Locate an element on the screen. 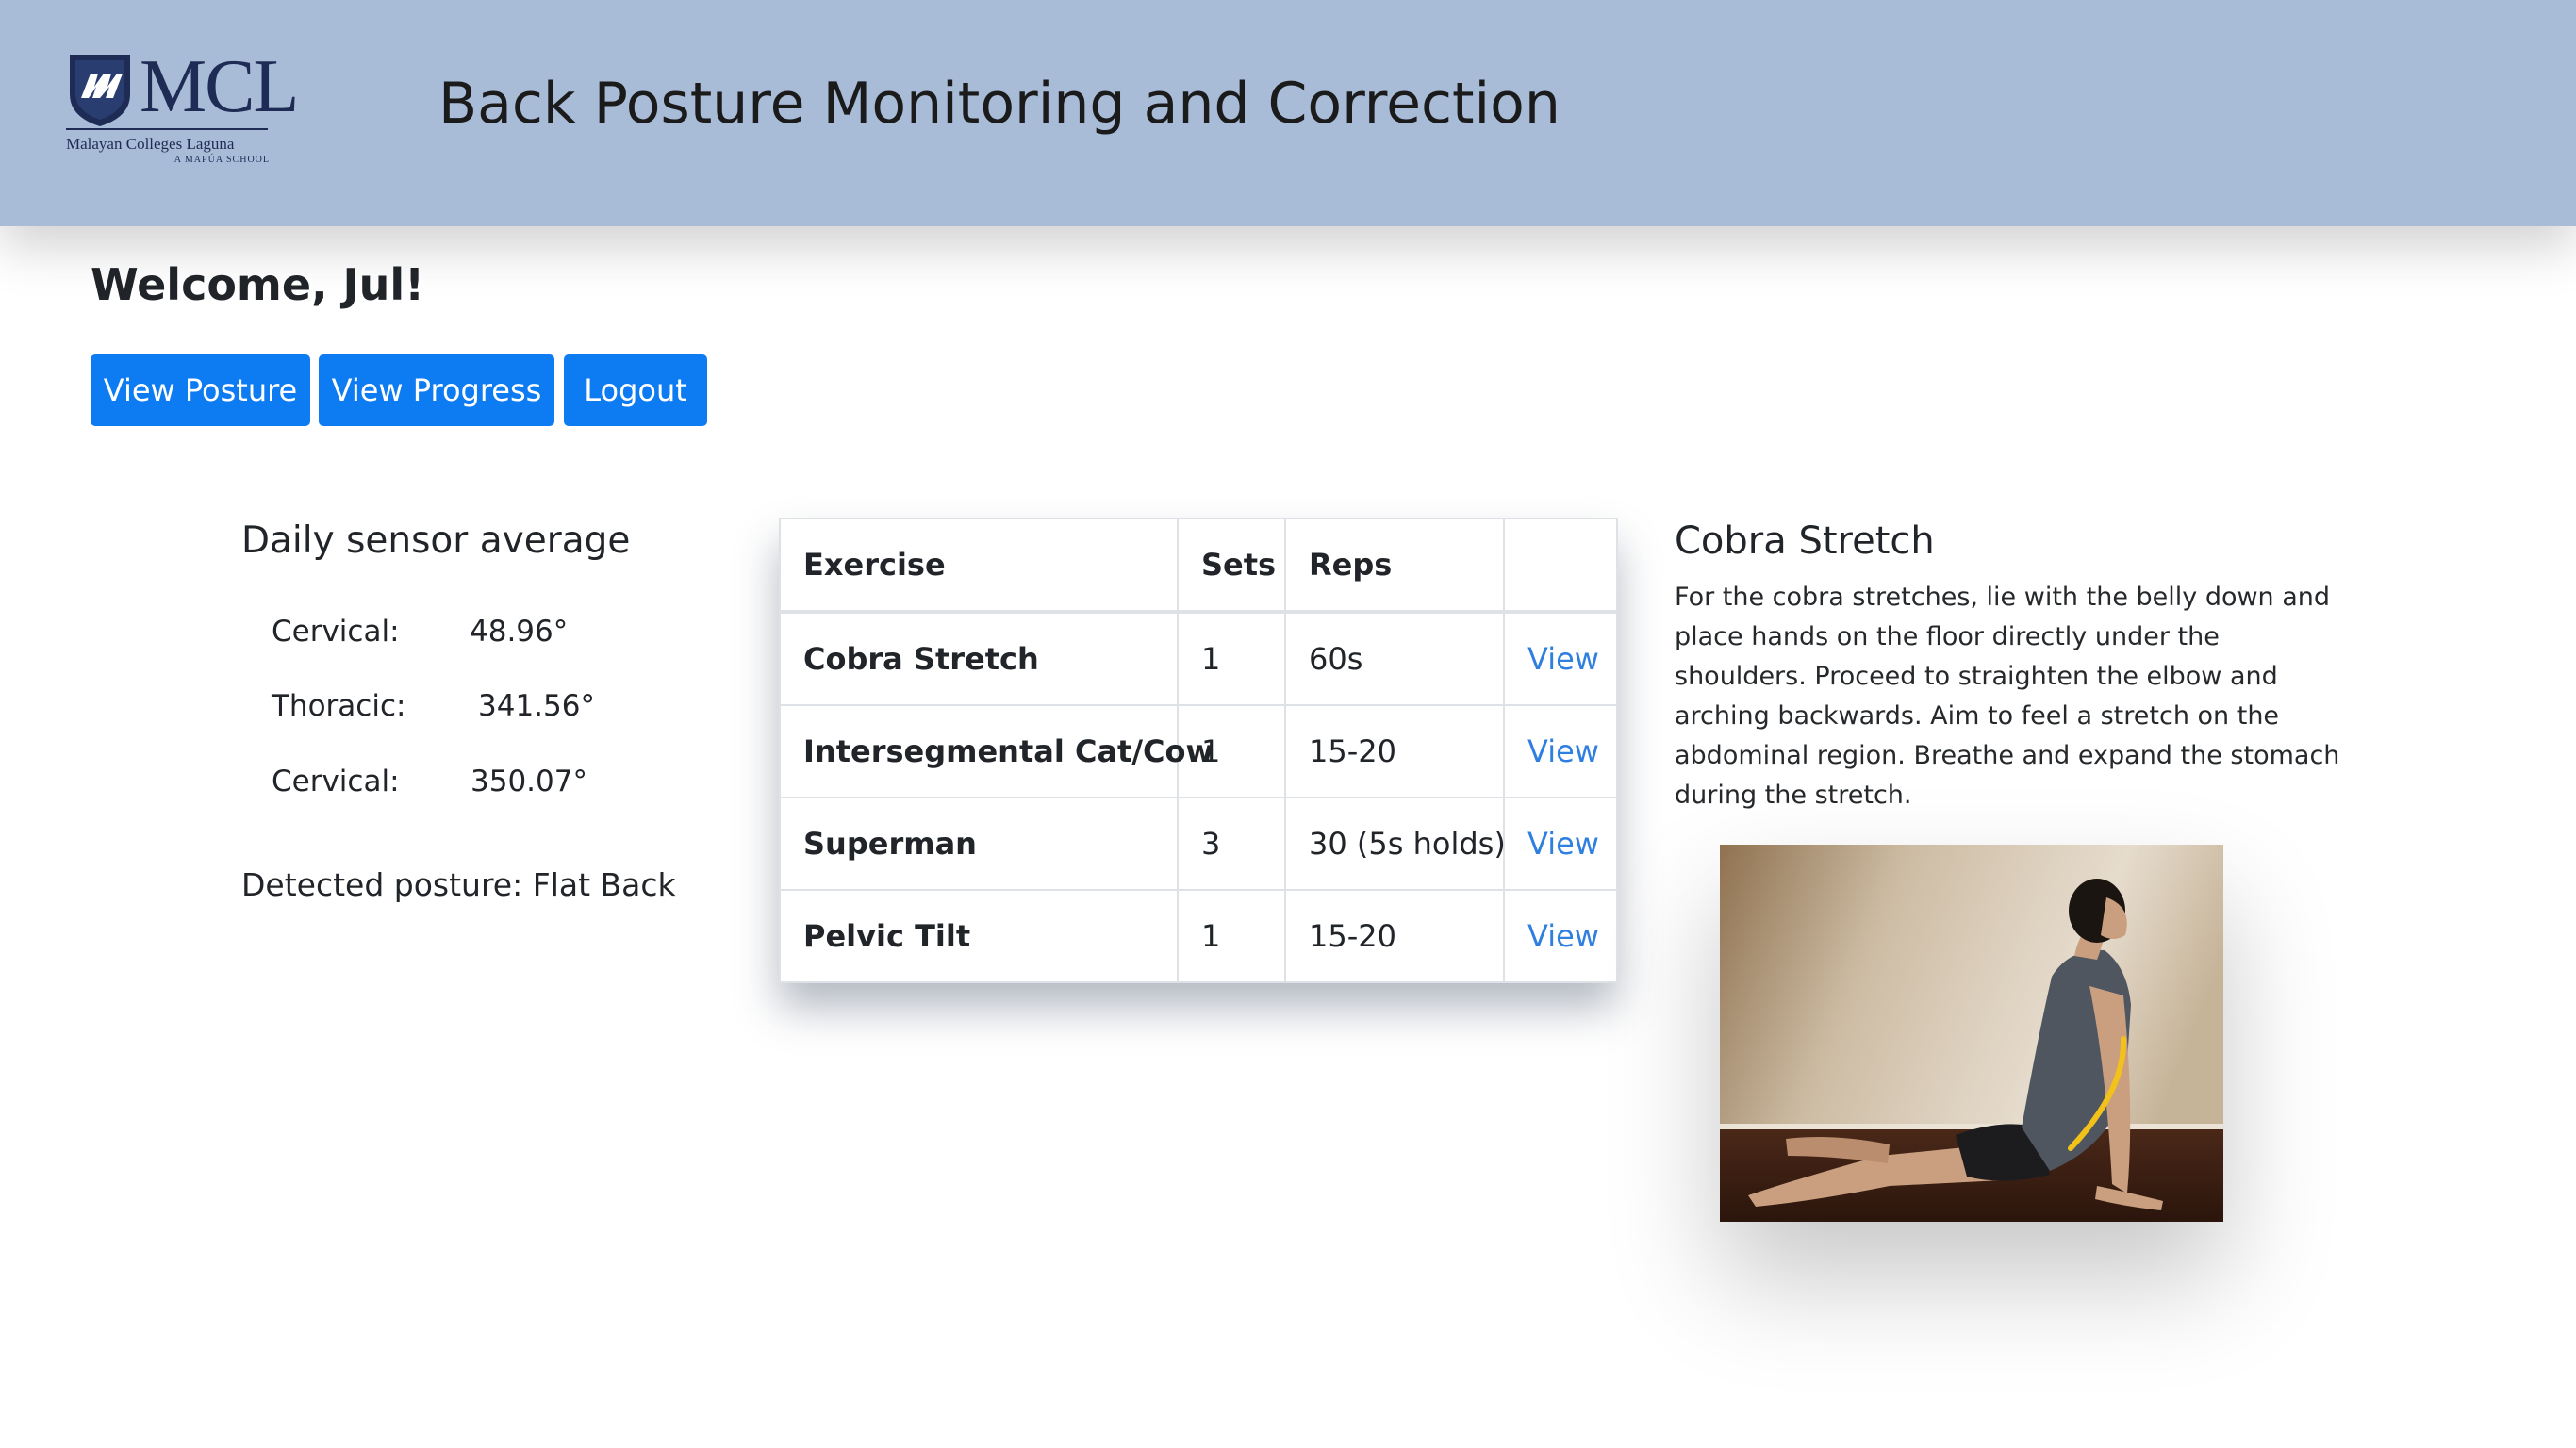  detected-posture: Detected posture: Flat Back is located at coordinates (458, 885).